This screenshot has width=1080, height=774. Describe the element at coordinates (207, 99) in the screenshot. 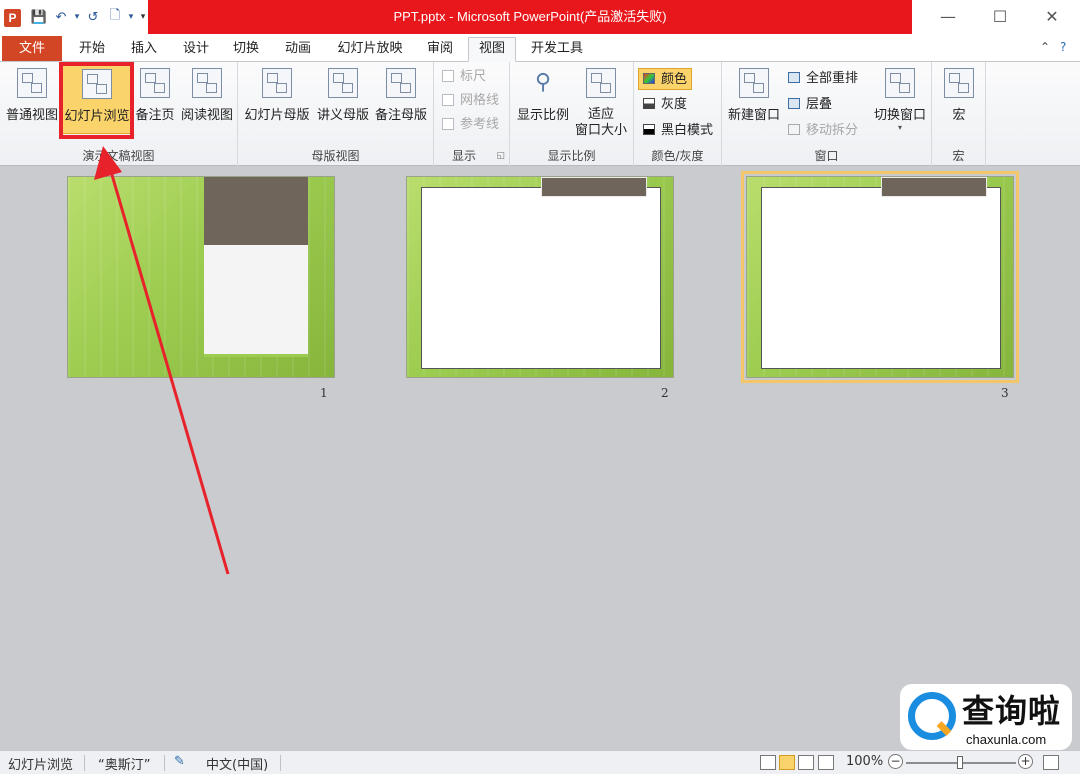

I see `reading-view-button: 阅读视图` at that location.